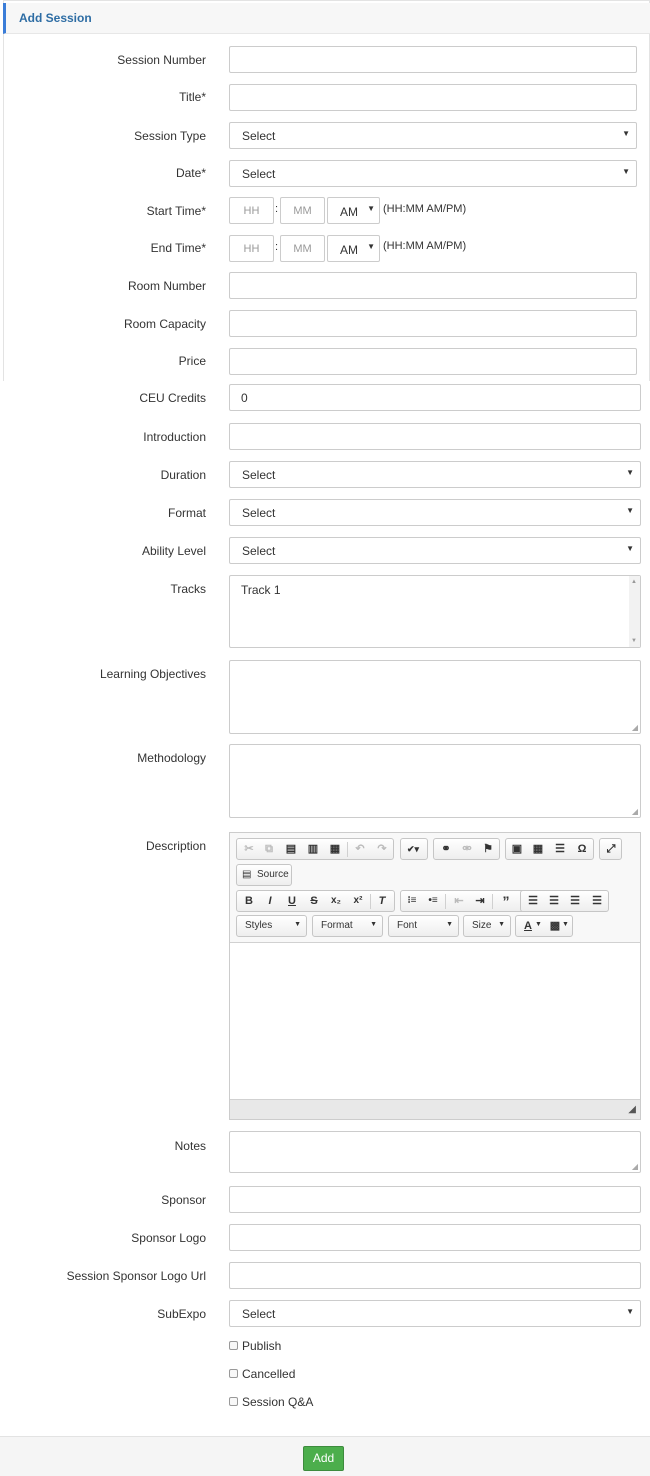 The width and height of the screenshot is (650, 1476). What do you see at coordinates (433, 173) in the screenshot?
I see `date-select: Select ▼` at bounding box center [433, 173].